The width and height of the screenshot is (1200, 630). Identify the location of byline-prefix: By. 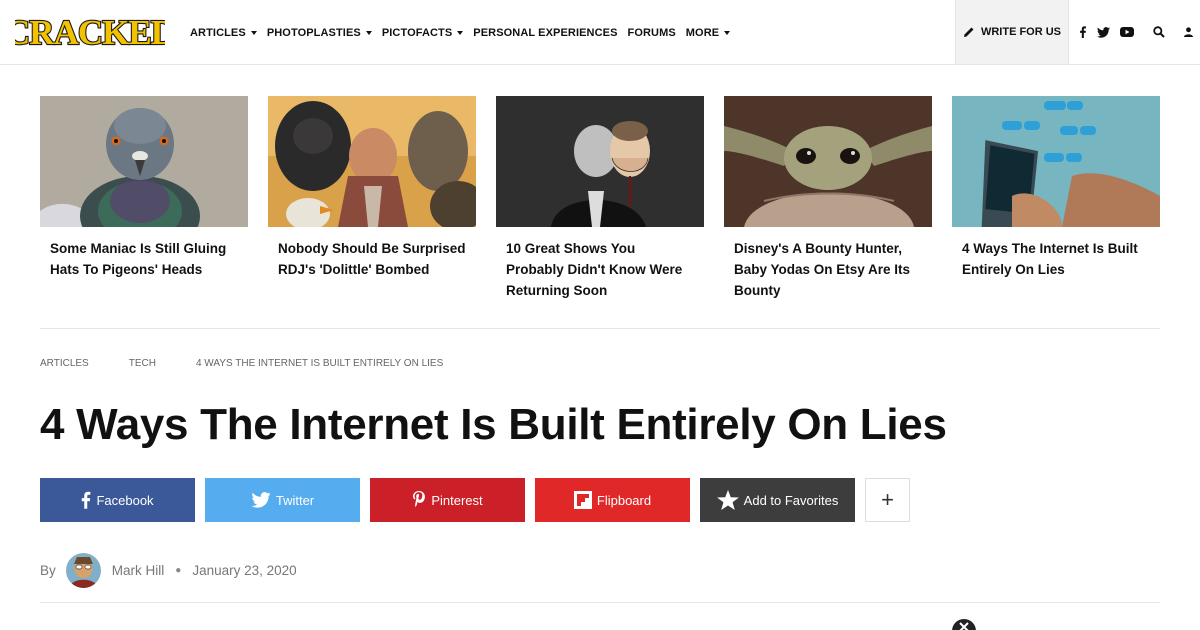
(48, 570).